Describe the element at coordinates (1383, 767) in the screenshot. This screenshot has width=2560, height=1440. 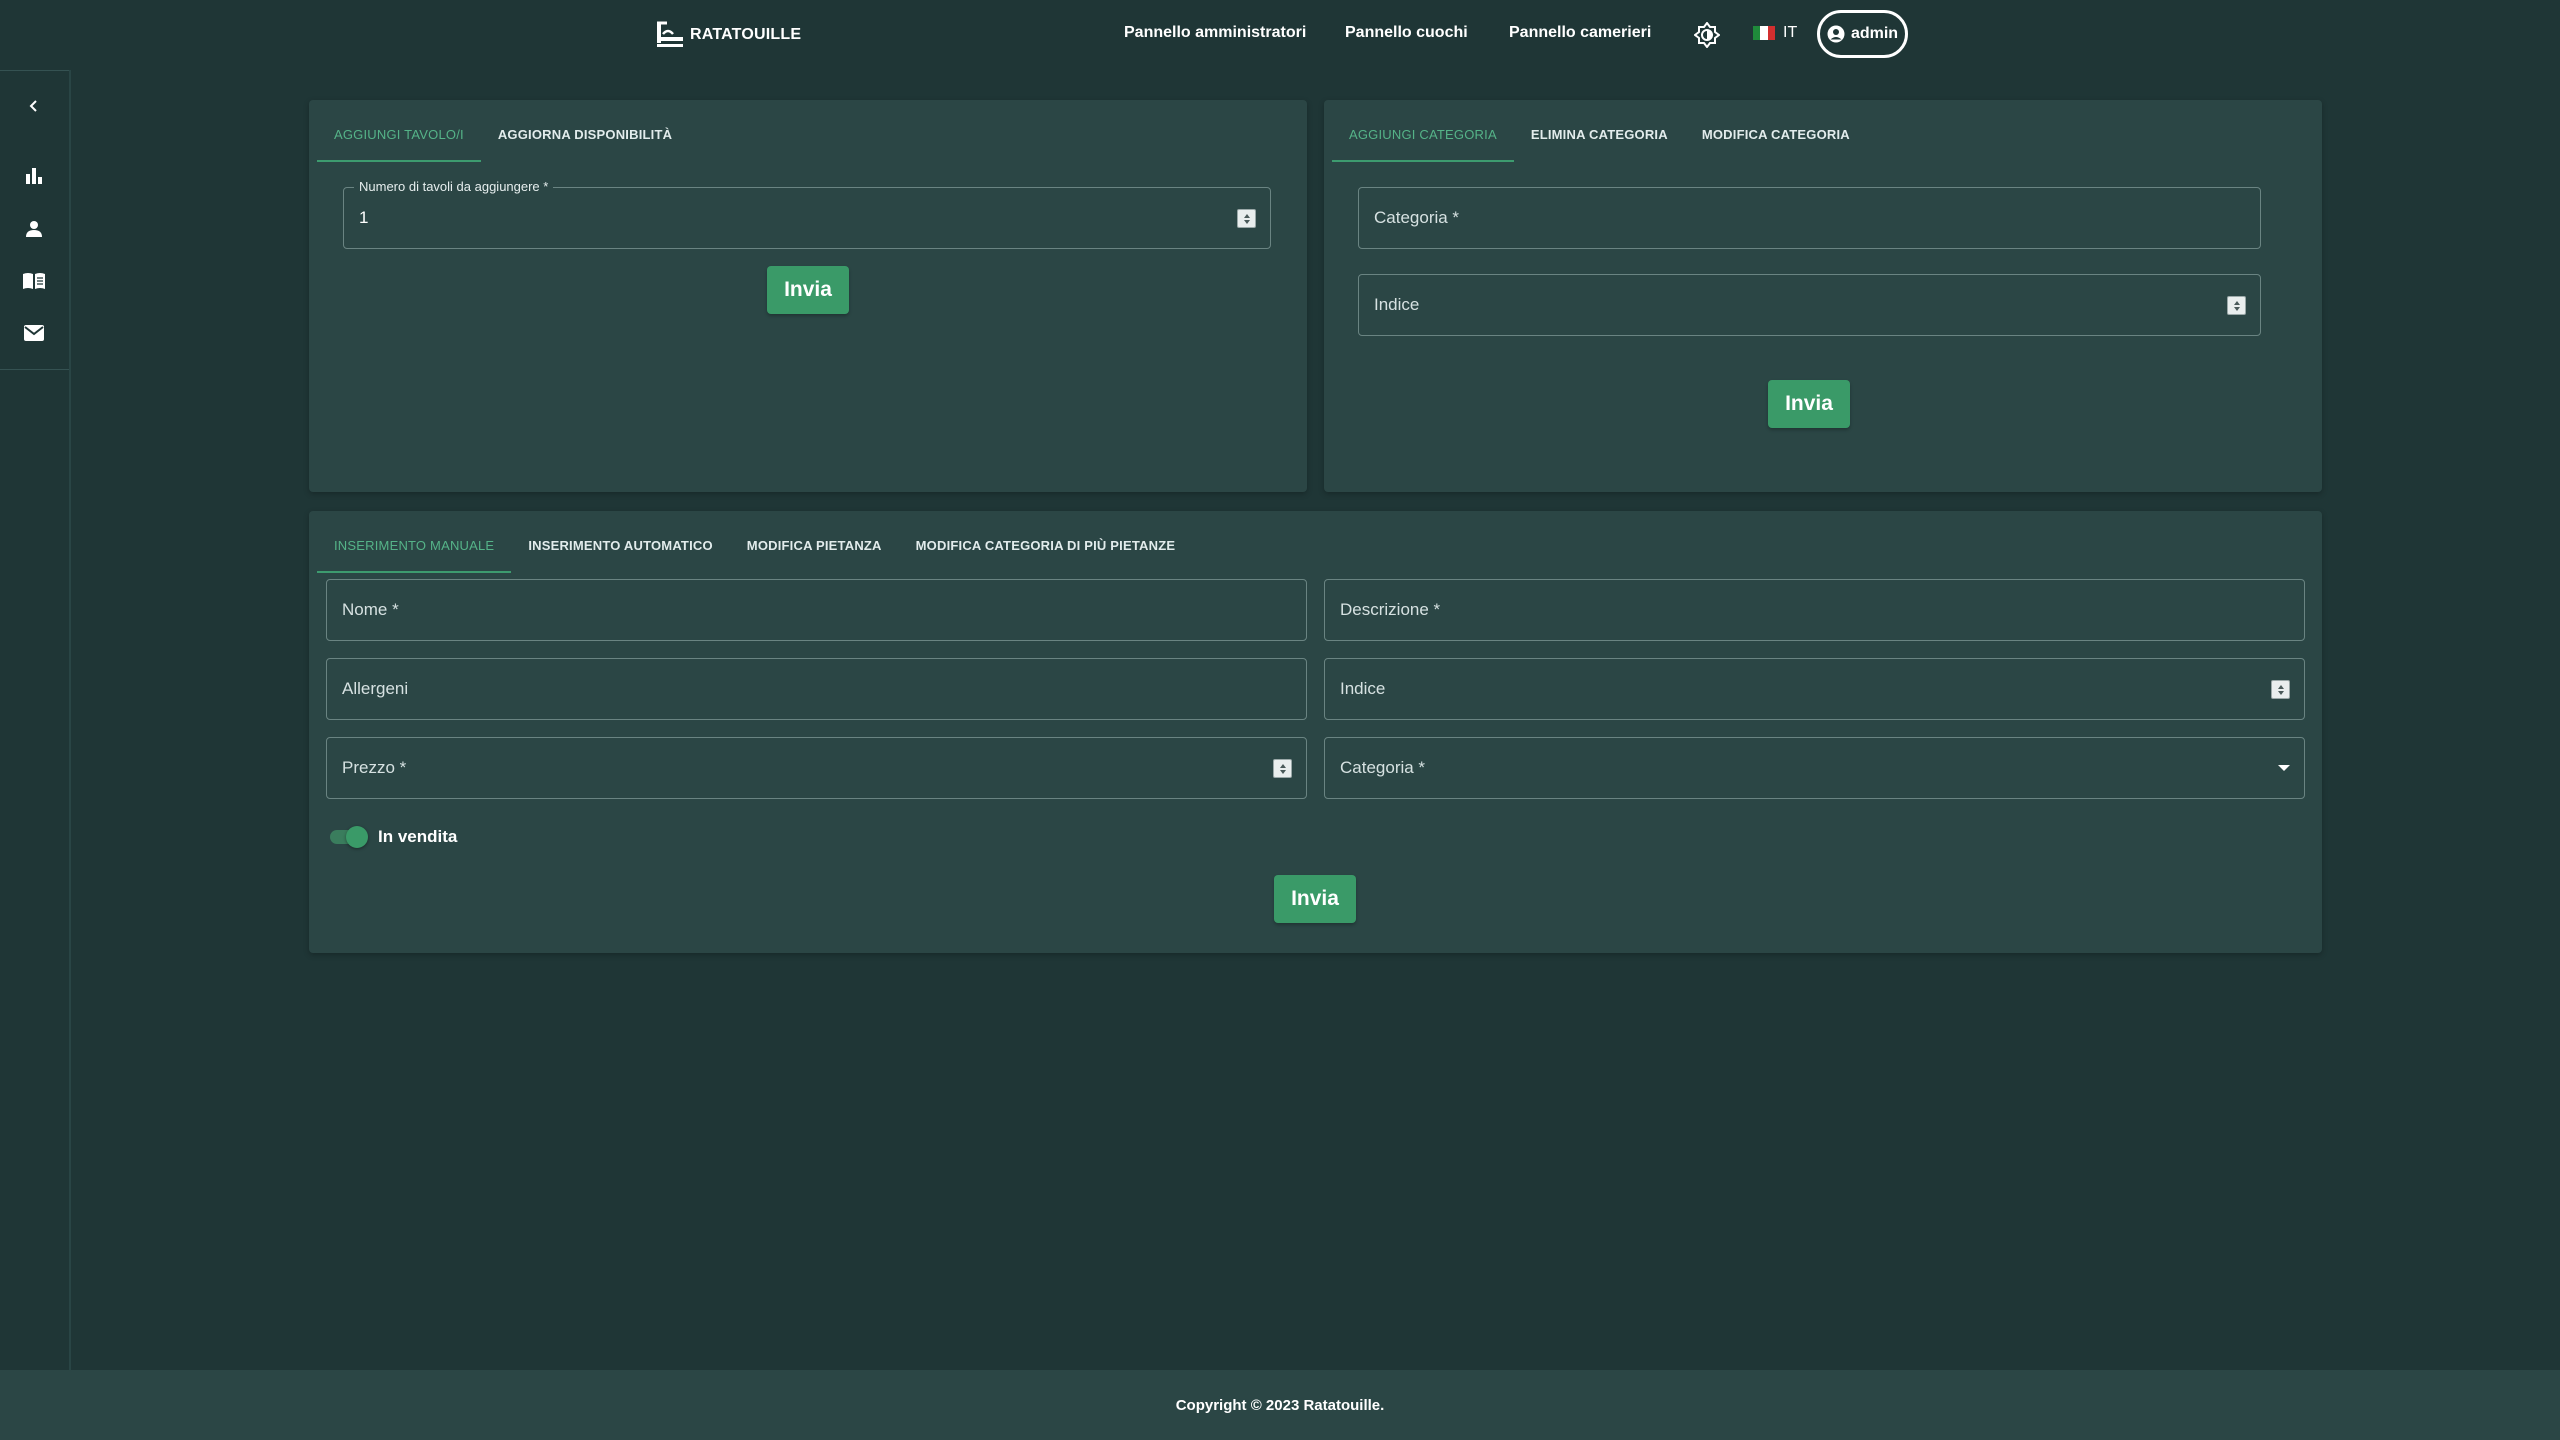
I see `dish-category-placeholder: Categoria *` at that location.